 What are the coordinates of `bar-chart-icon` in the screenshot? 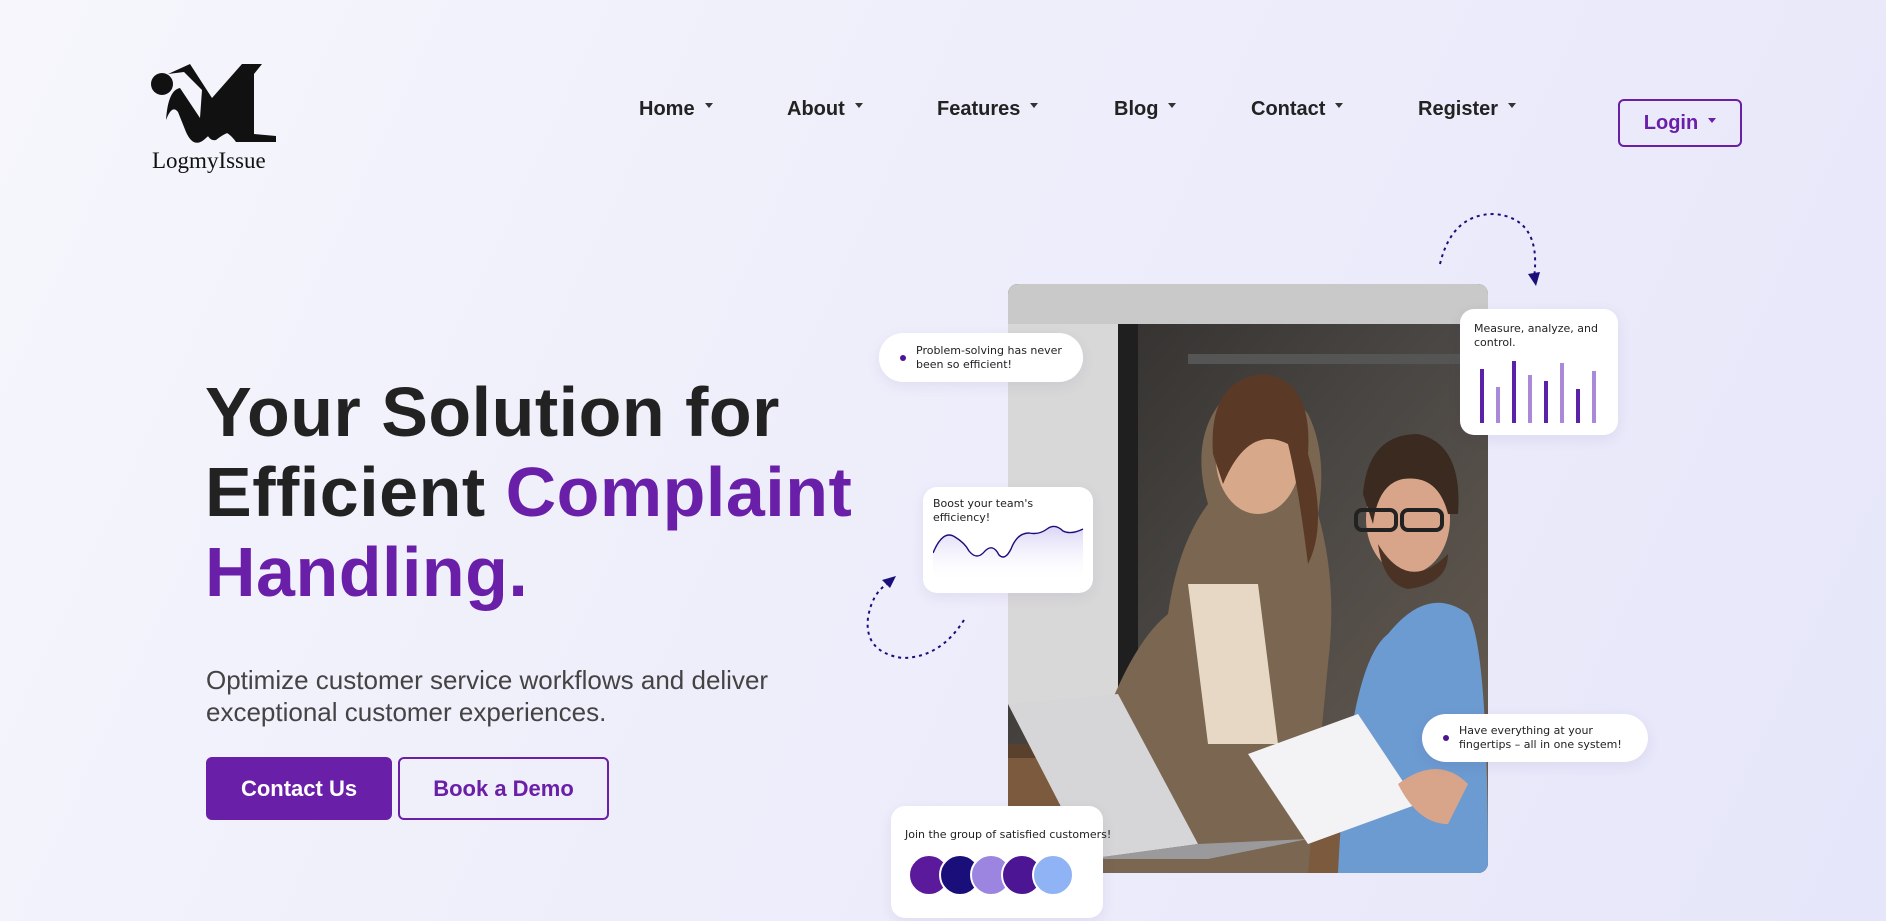 It's located at (1538, 392).